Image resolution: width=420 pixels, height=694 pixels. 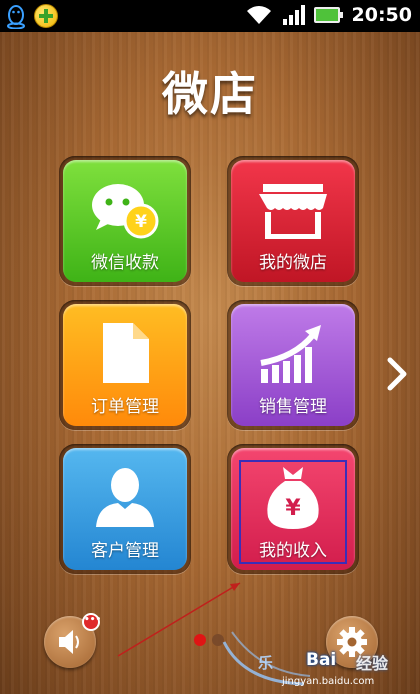 I want to click on watermark-text: 经验, so click(x=371, y=663).